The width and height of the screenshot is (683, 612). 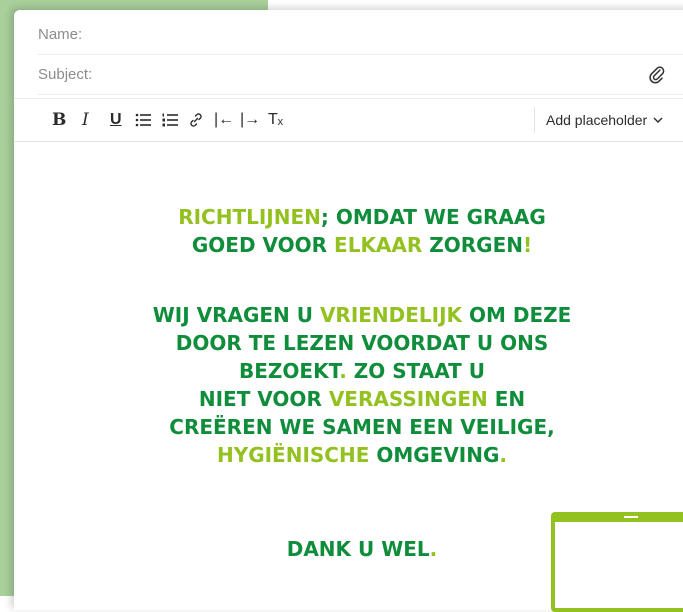 I want to click on heading-segment: ZORGEN, so click(x=472, y=245).